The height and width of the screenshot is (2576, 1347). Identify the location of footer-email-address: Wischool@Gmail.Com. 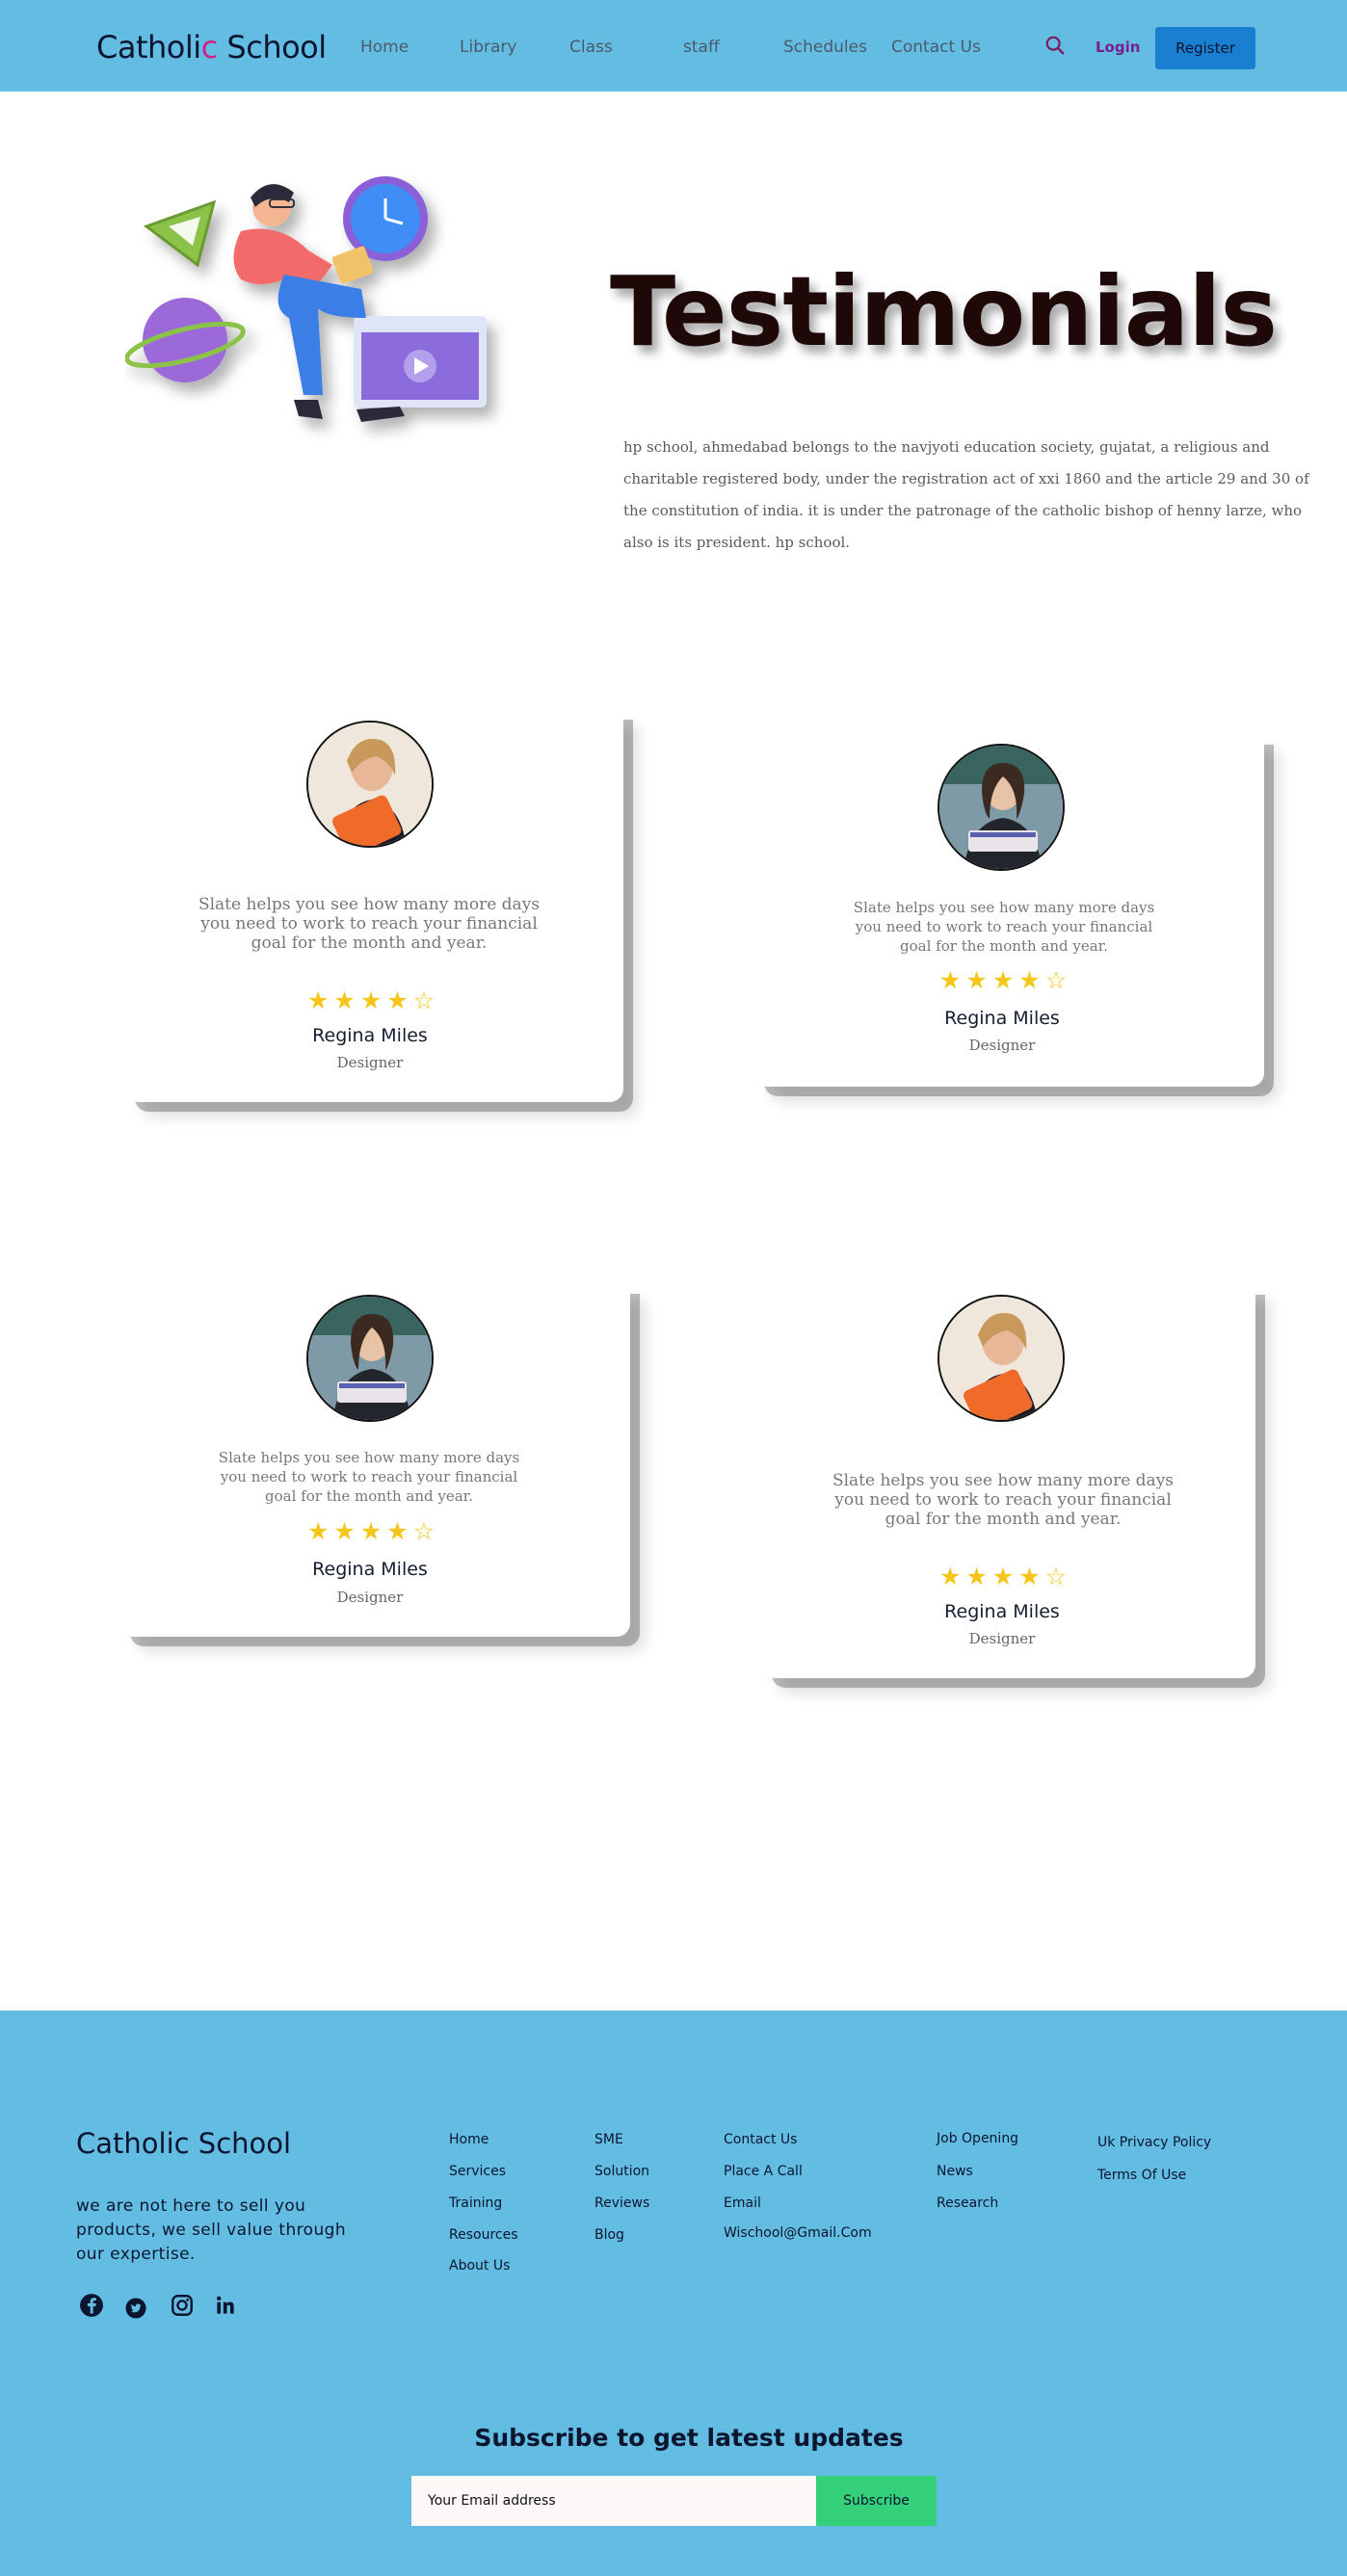
(798, 2233).